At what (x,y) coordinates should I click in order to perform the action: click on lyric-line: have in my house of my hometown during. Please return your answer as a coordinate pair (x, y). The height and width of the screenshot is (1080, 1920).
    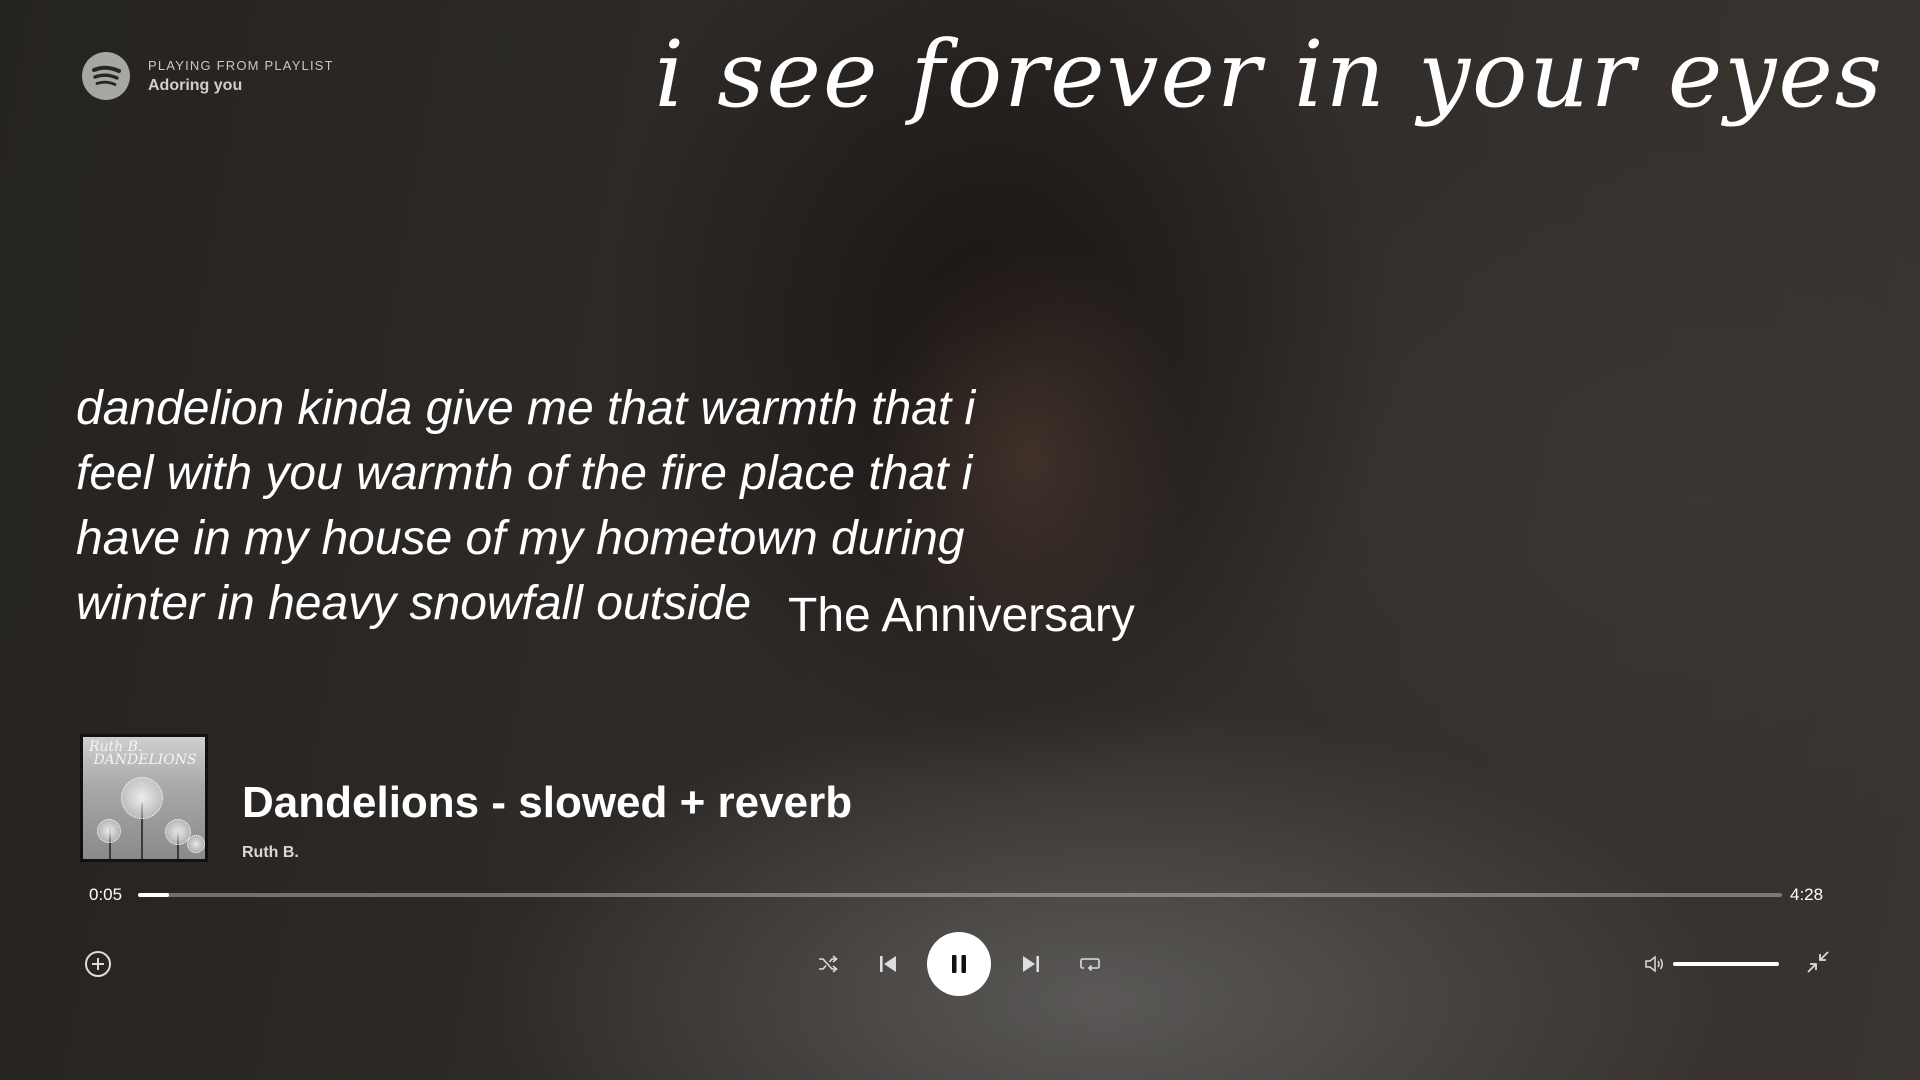
    Looking at the image, I should click on (520, 538).